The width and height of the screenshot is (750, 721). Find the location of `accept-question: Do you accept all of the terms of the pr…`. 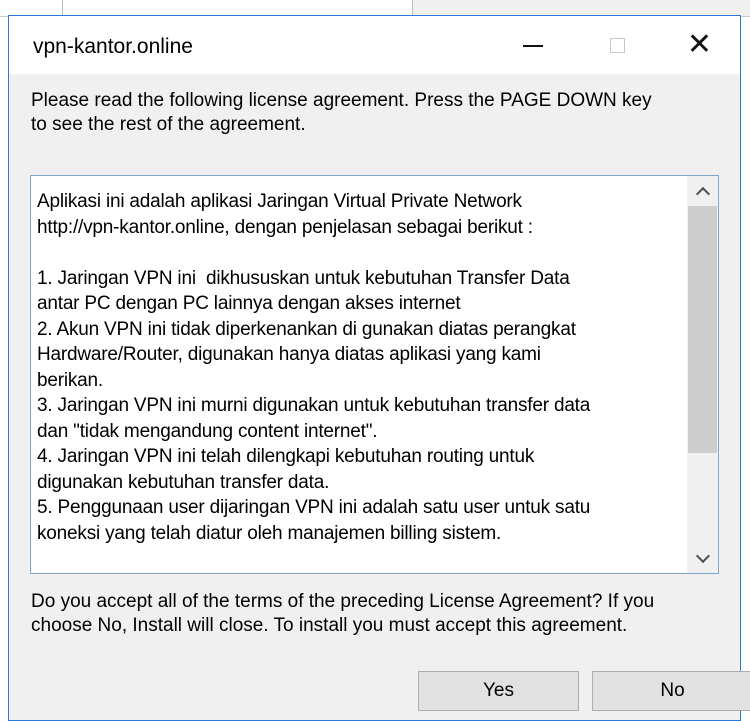

accept-question: Do you accept all of the terms of the pr… is located at coordinates (383, 614).